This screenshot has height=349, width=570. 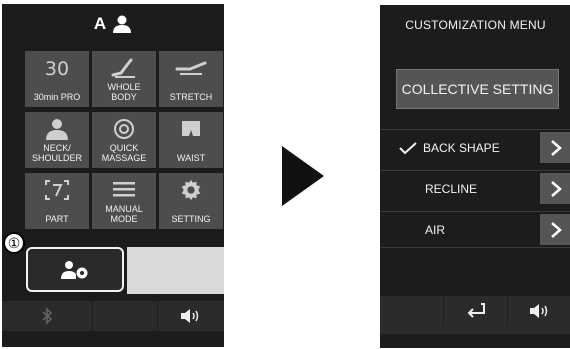 What do you see at coordinates (191, 219) in the screenshot?
I see `tile-label: SETTING` at bounding box center [191, 219].